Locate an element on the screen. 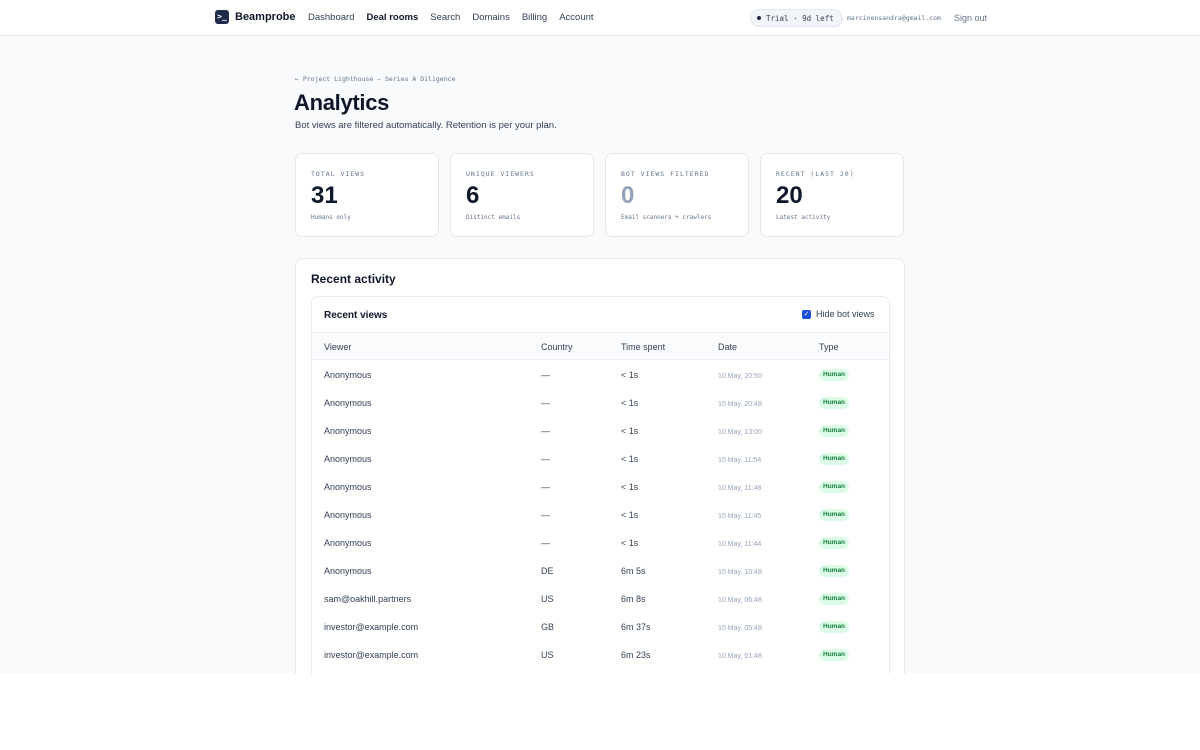 The height and width of the screenshot is (750, 1200). stat-note: Email scanners + crawlers is located at coordinates (666, 217).